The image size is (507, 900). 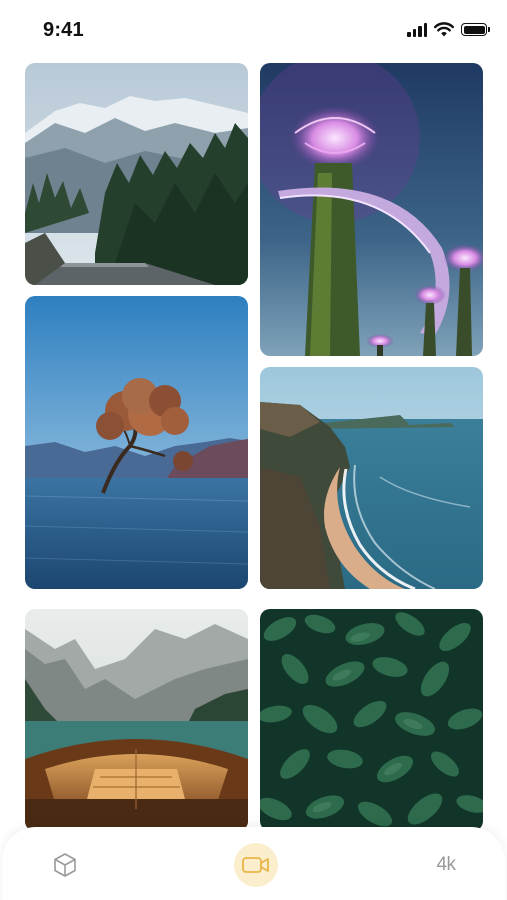 What do you see at coordinates (136, 720) in the screenshot?
I see `photo-boat-mountain-lake` at bounding box center [136, 720].